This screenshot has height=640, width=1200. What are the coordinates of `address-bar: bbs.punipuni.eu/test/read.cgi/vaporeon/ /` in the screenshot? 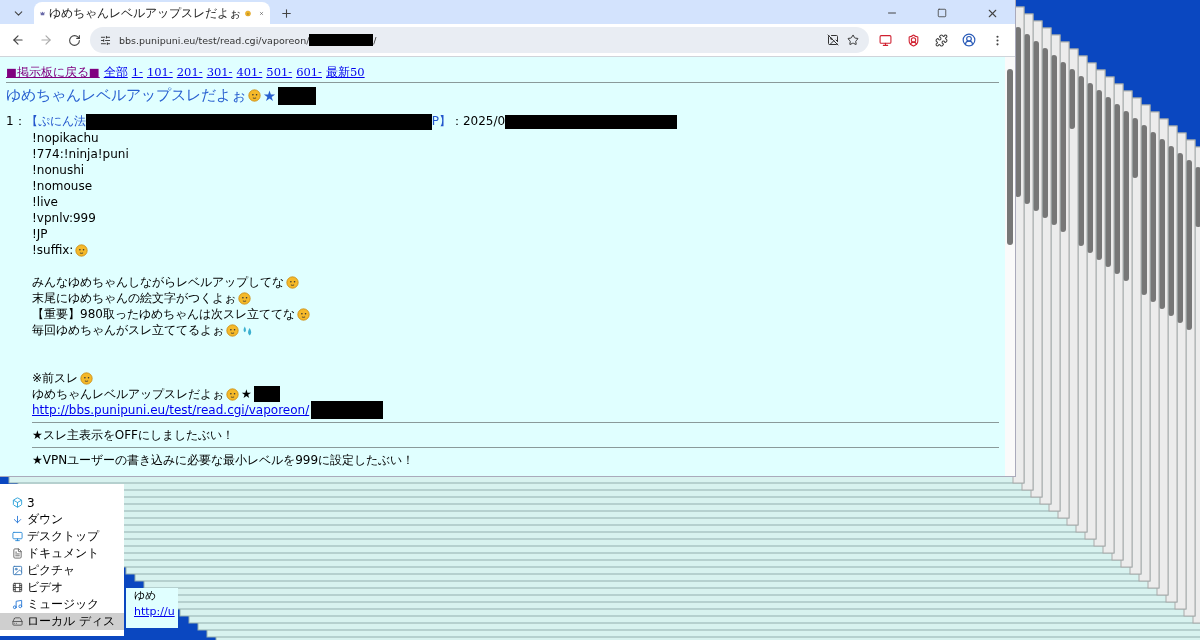 It's located at (479, 40).